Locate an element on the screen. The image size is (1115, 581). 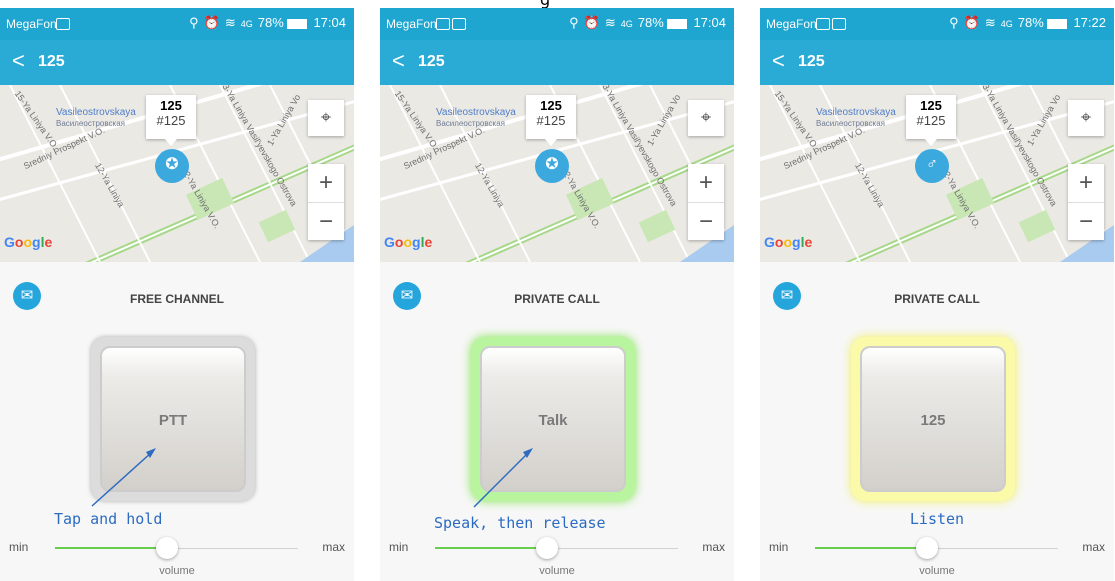
ptt-glow: 125 is located at coordinates (933, 419).